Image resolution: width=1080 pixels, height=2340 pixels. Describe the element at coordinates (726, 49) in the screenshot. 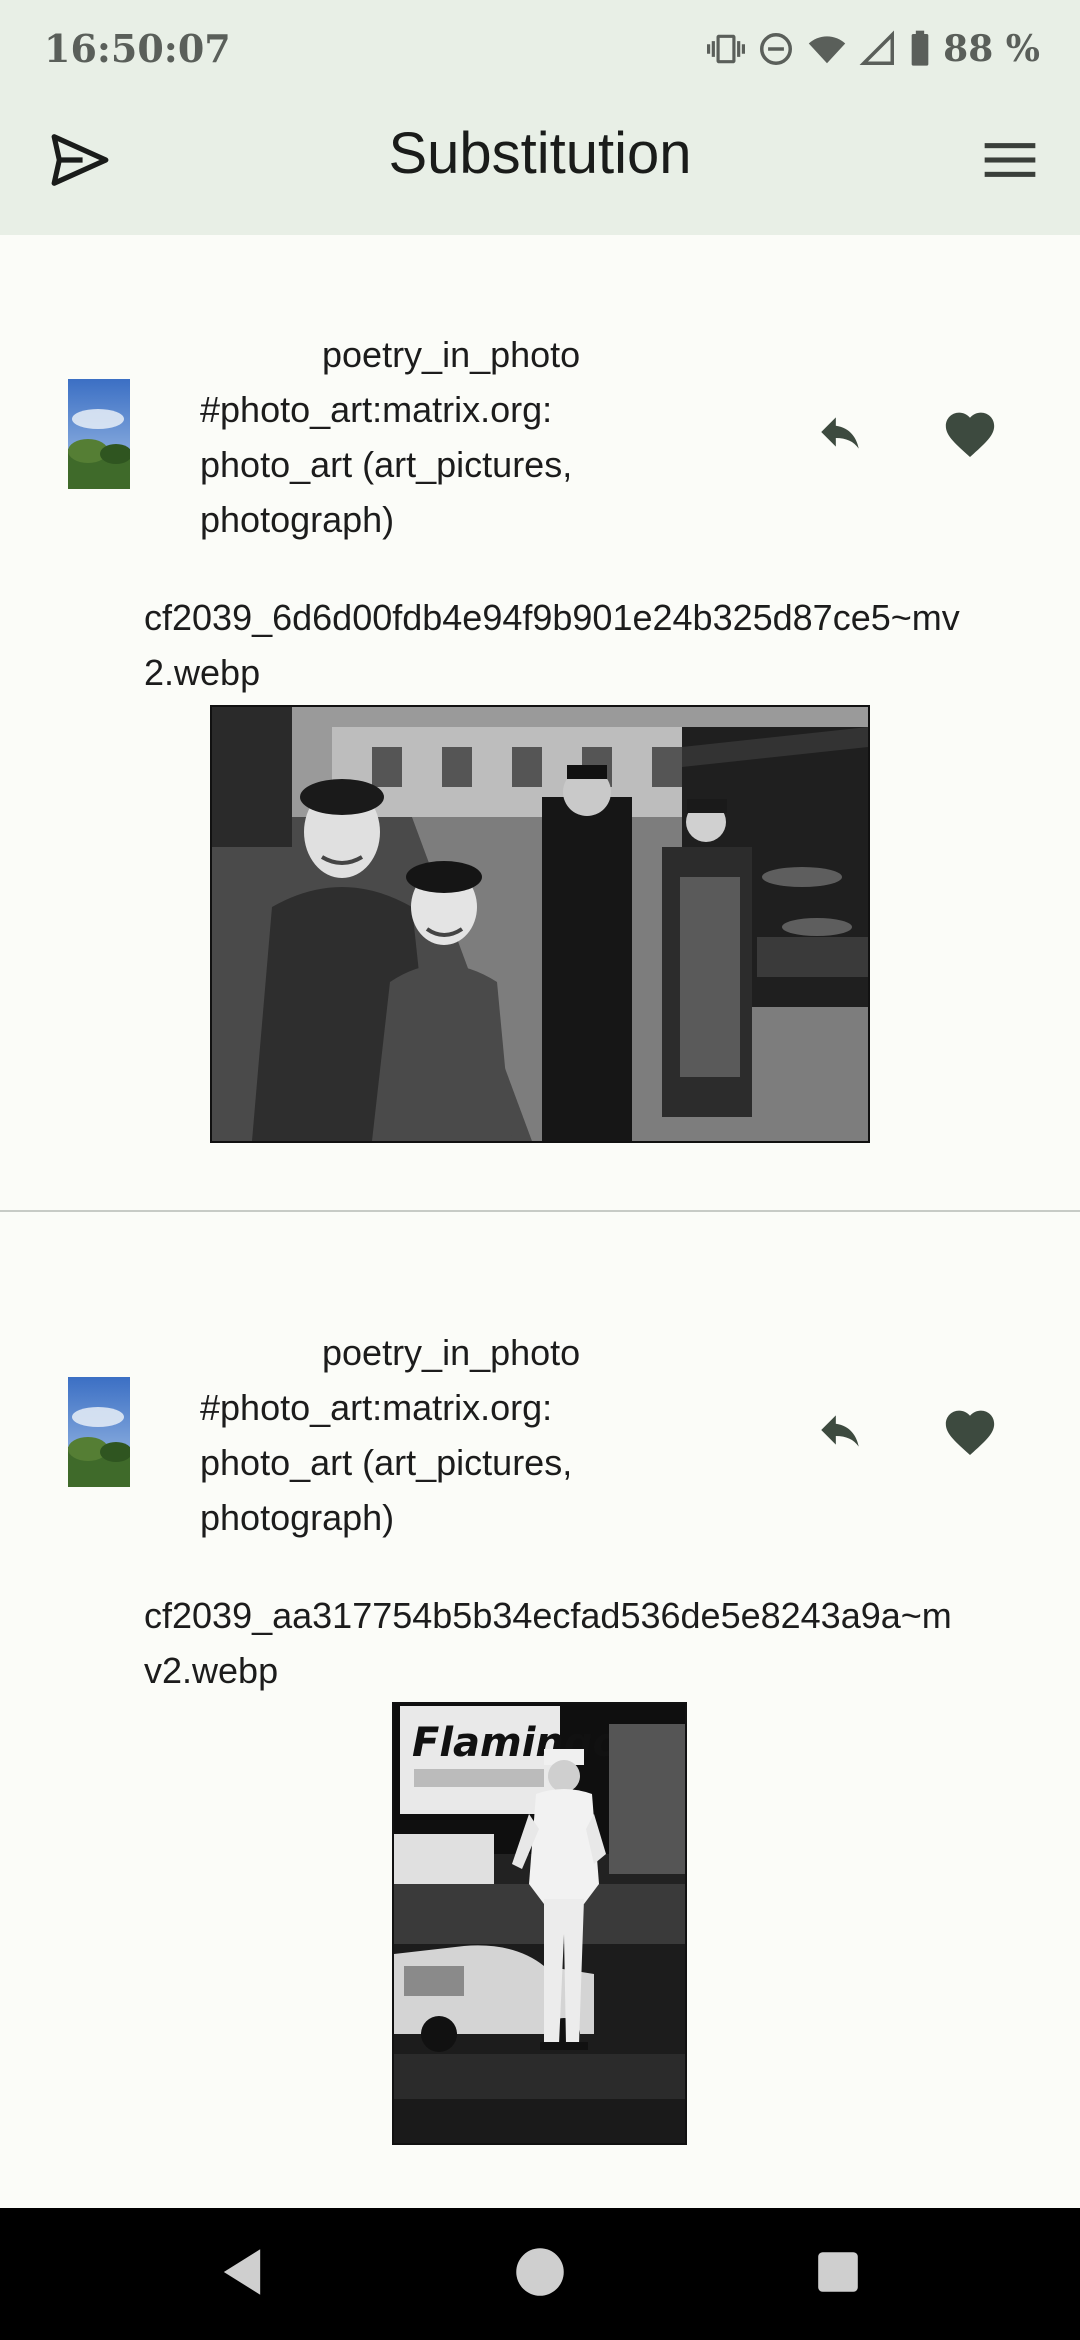

I see `vibrate-icon` at that location.